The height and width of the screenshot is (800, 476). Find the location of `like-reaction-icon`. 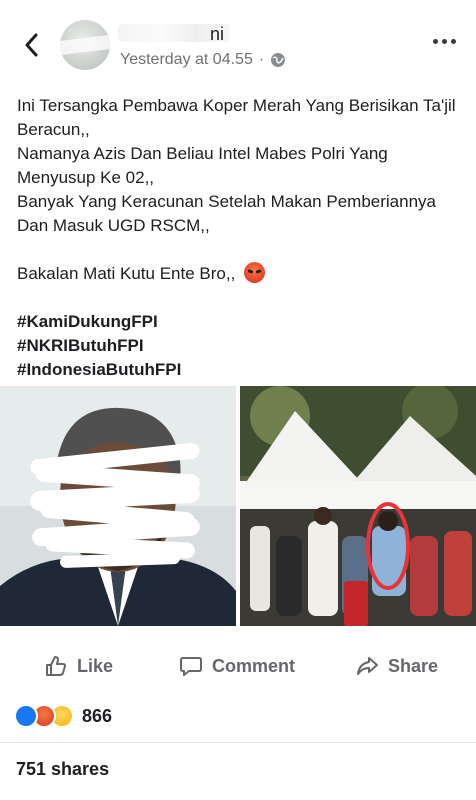

like-reaction-icon is located at coordinates (26, 716).